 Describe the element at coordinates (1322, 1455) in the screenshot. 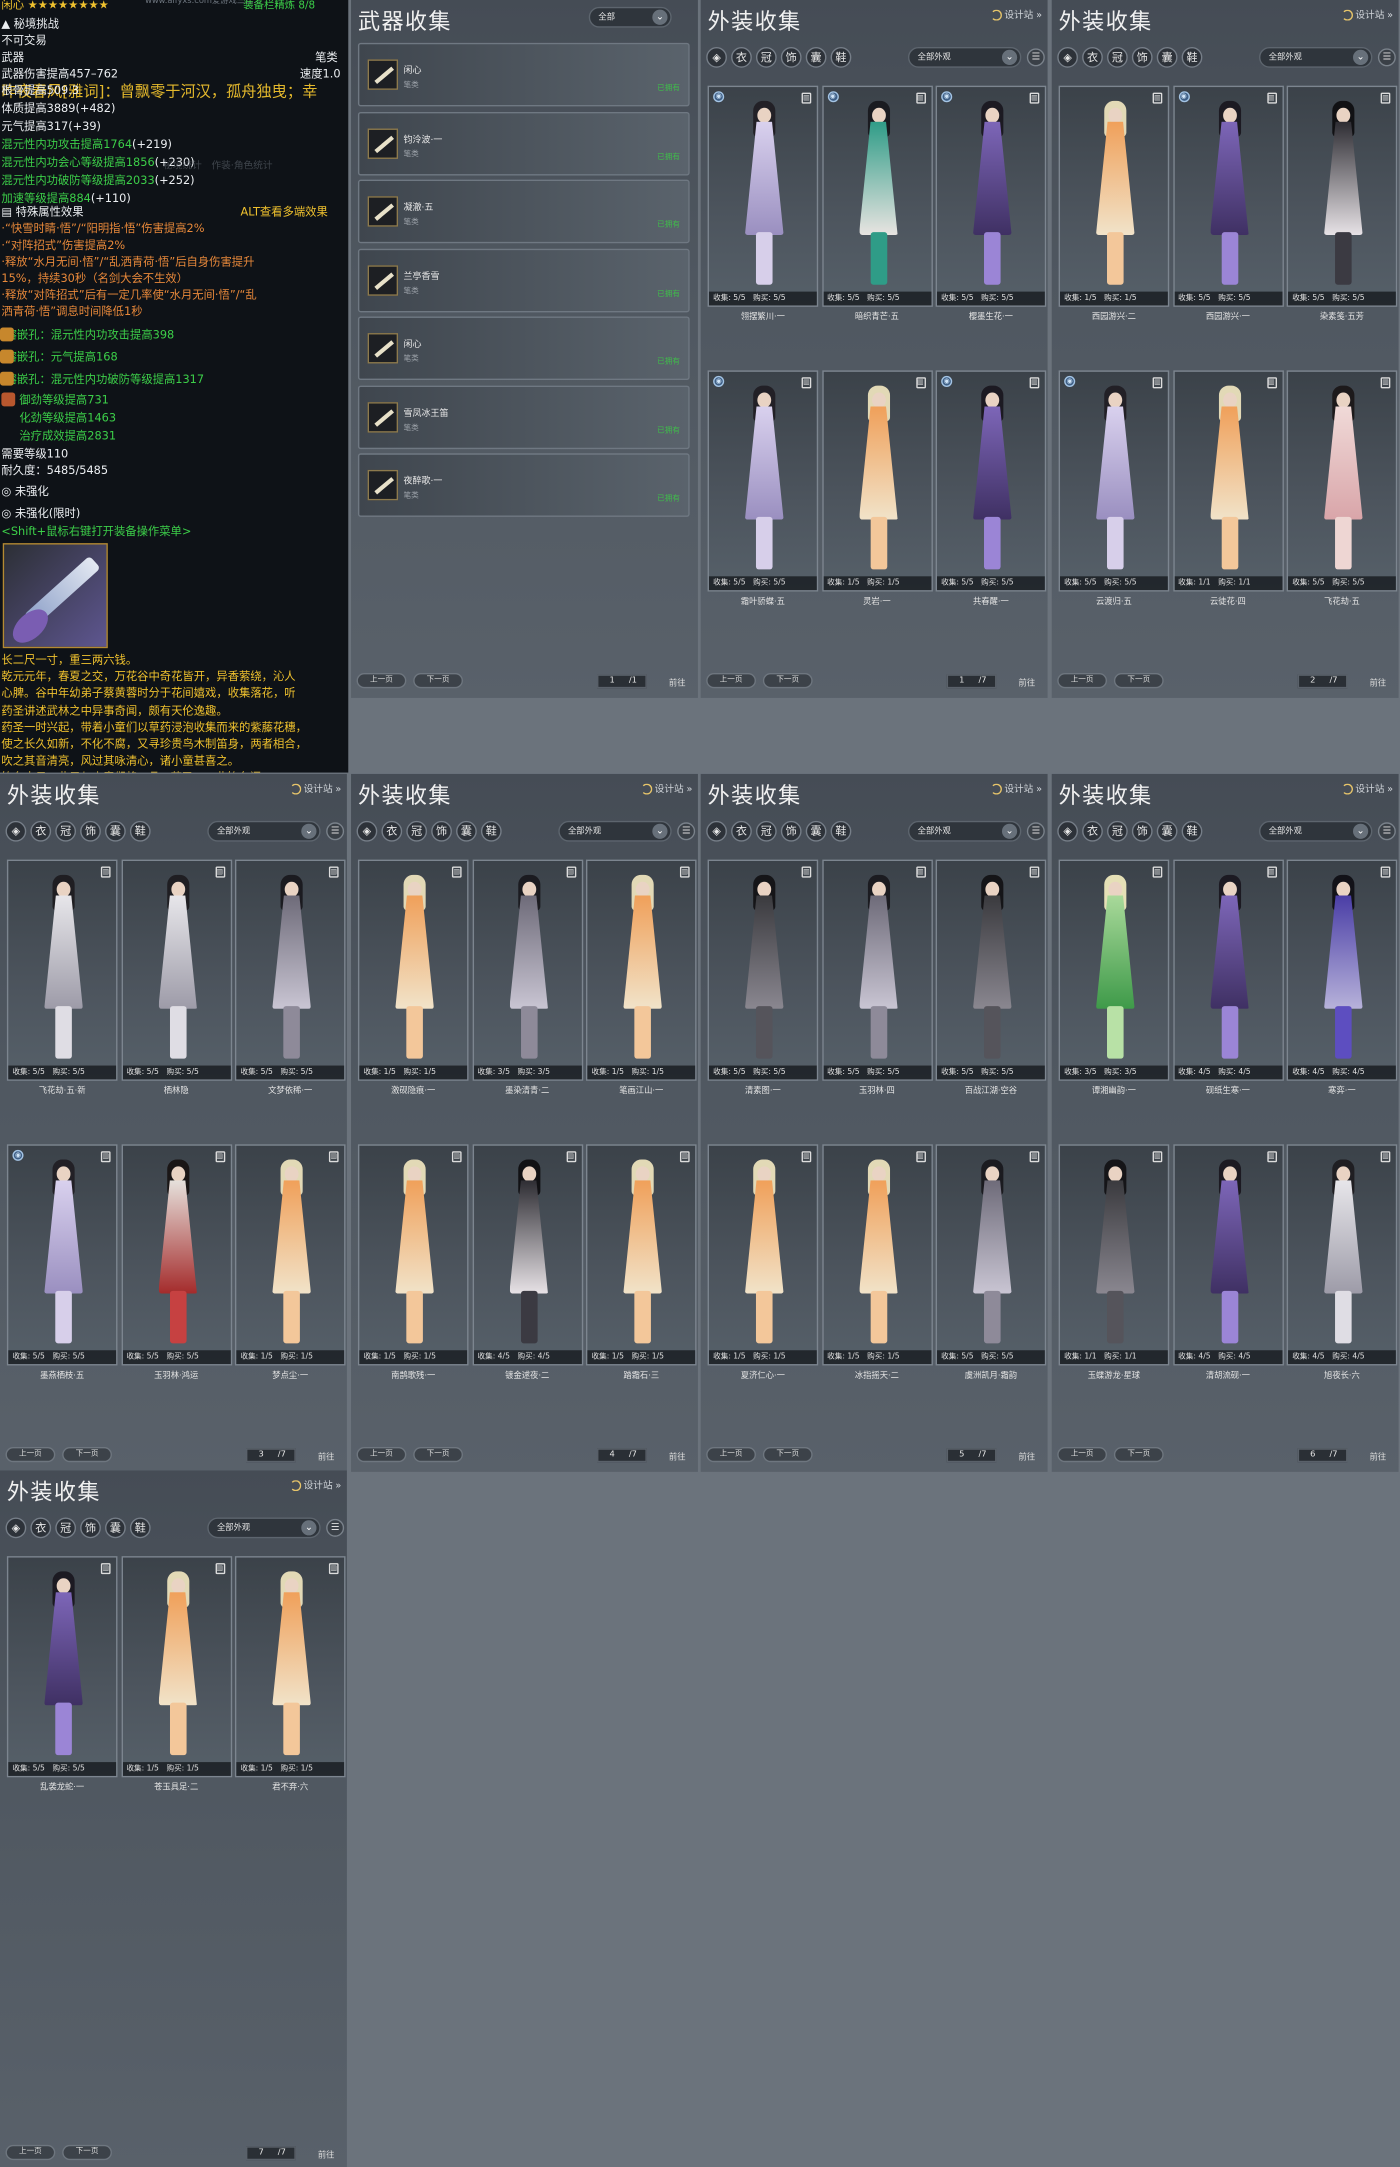

I see `page-number-box: 6/7` at that location.